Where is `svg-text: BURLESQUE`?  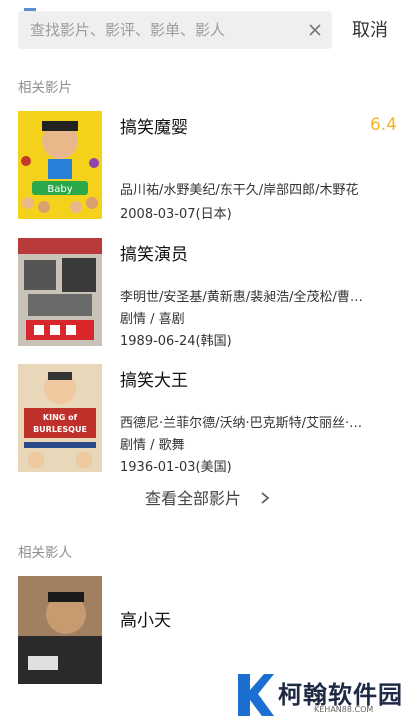 svg-text: BURLESQUE is located at coordinates (60, 429).